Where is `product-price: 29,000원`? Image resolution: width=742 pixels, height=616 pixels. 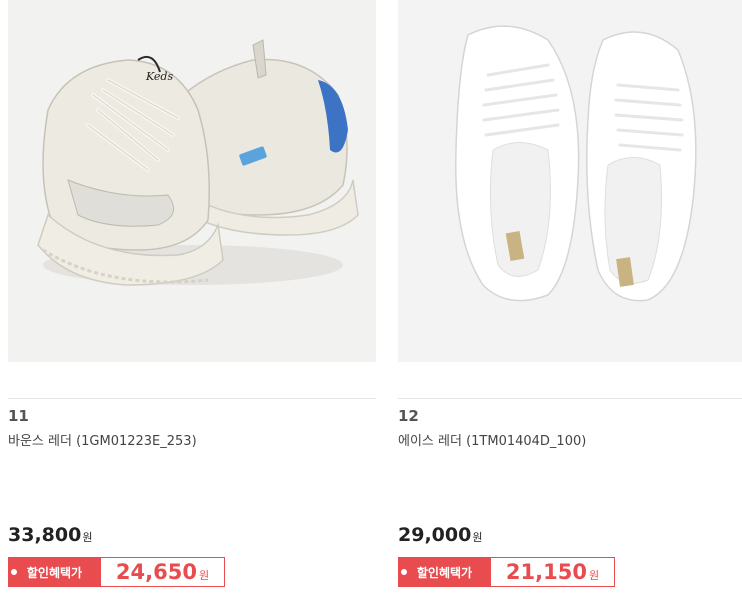
product-price: 29,000원 is located at coordinates (440, 535).